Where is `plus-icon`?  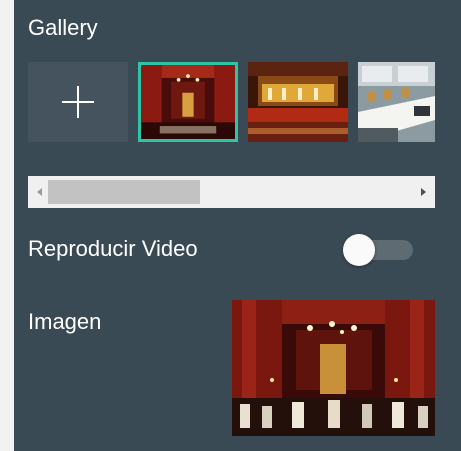
plus-icon is located at coordinates (78, 102).